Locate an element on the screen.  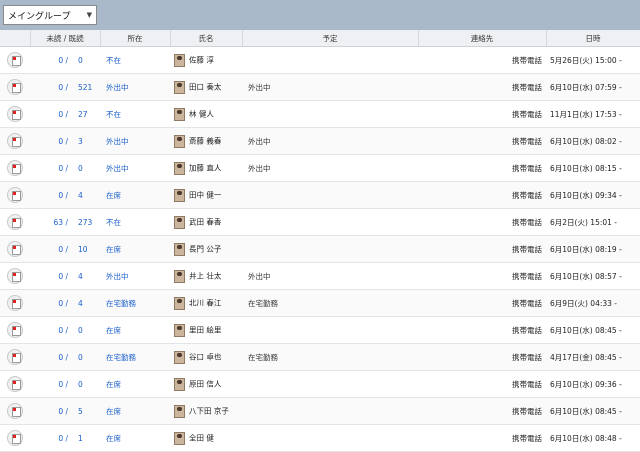
read-count: 3 is located at coordinates (86, 141).